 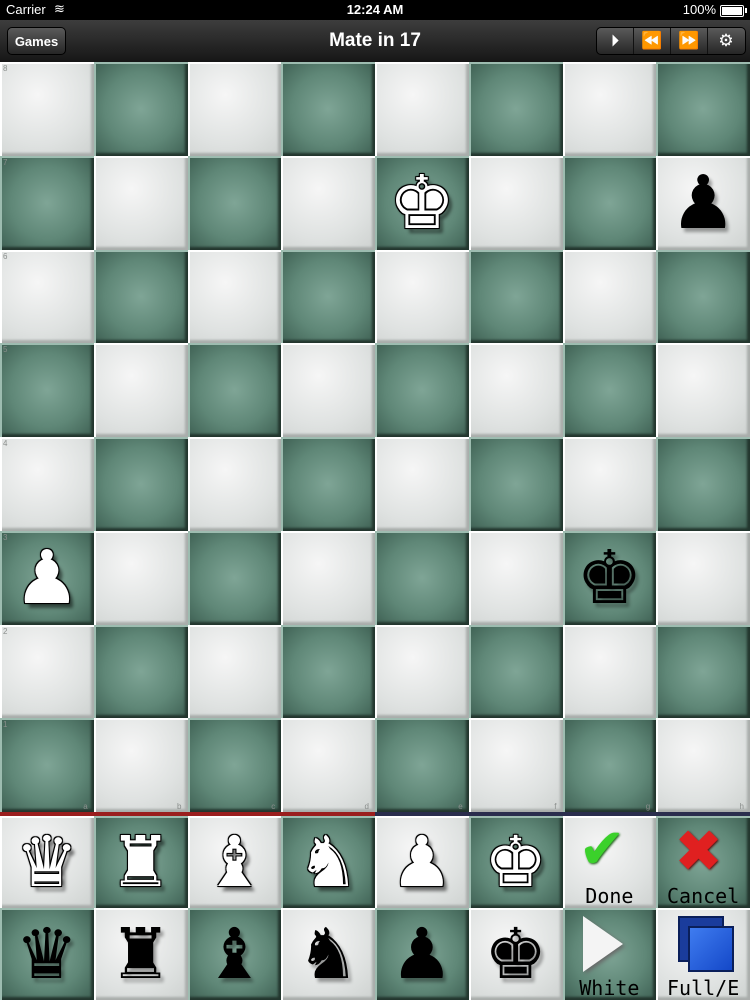 I want to click on palette-slot-black-rook: ♜, so click(x=140, y=954).